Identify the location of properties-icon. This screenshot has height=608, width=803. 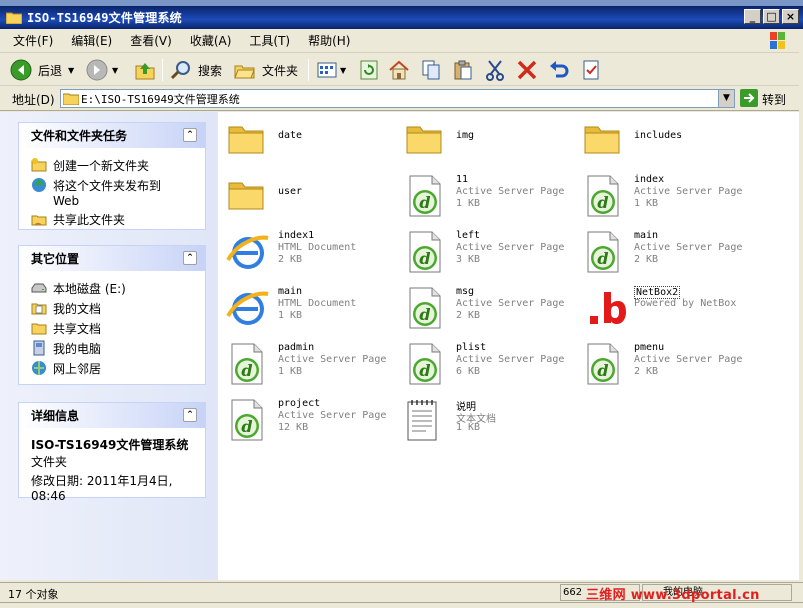
(591, 70).